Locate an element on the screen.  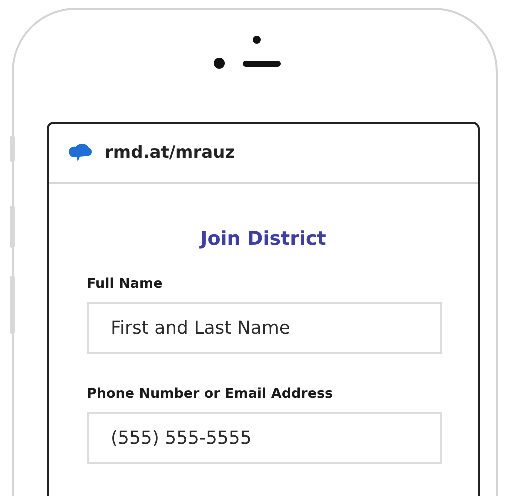
url-text: rmd.at/mrauz is located at coordinates (170, 153).